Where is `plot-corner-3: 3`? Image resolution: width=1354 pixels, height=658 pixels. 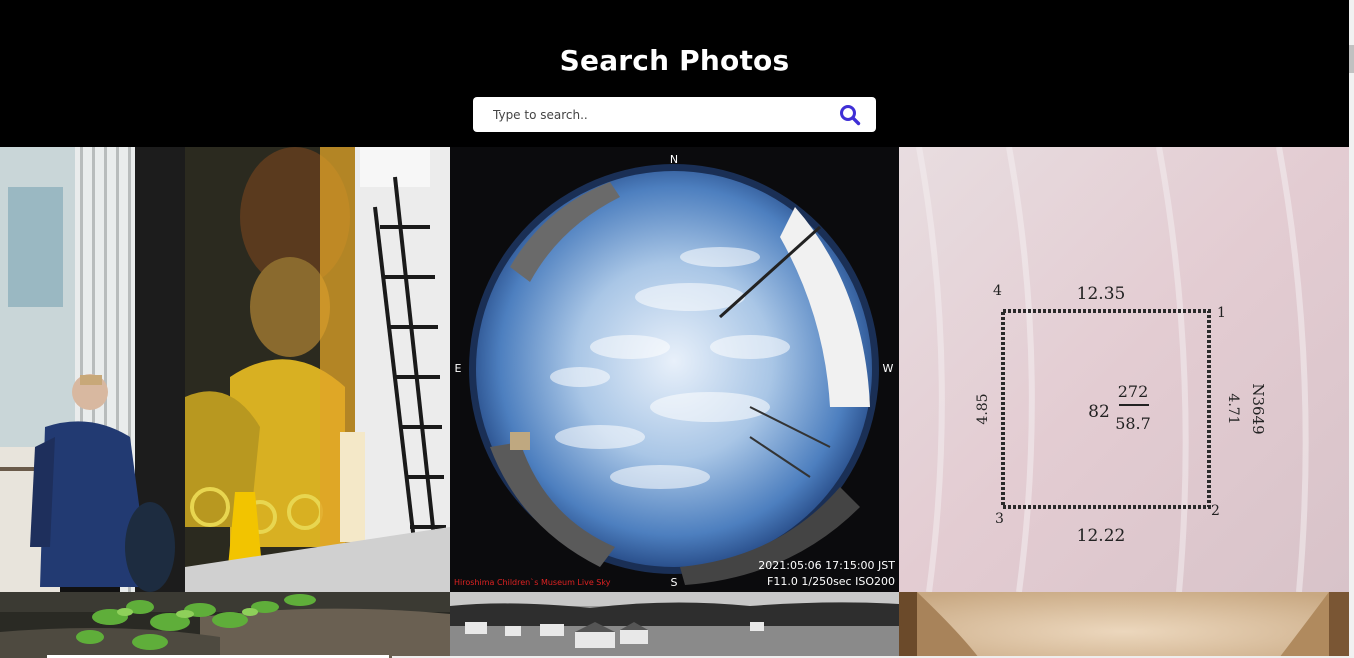 plot-corner-3: 3 is located at coordinates (999, 519).